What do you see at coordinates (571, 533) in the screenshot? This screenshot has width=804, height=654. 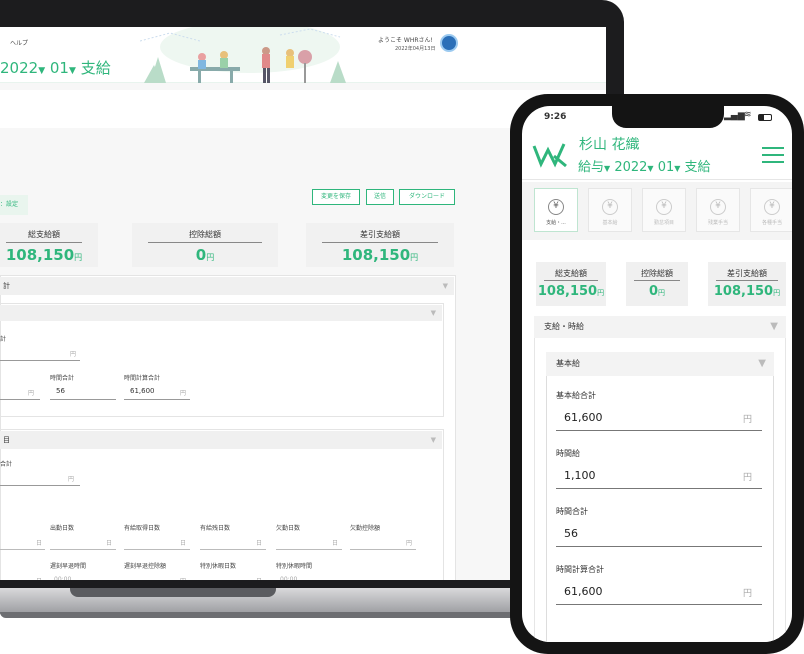 I see `field-value-hours-total: 56` at bounding box center [571, 533].